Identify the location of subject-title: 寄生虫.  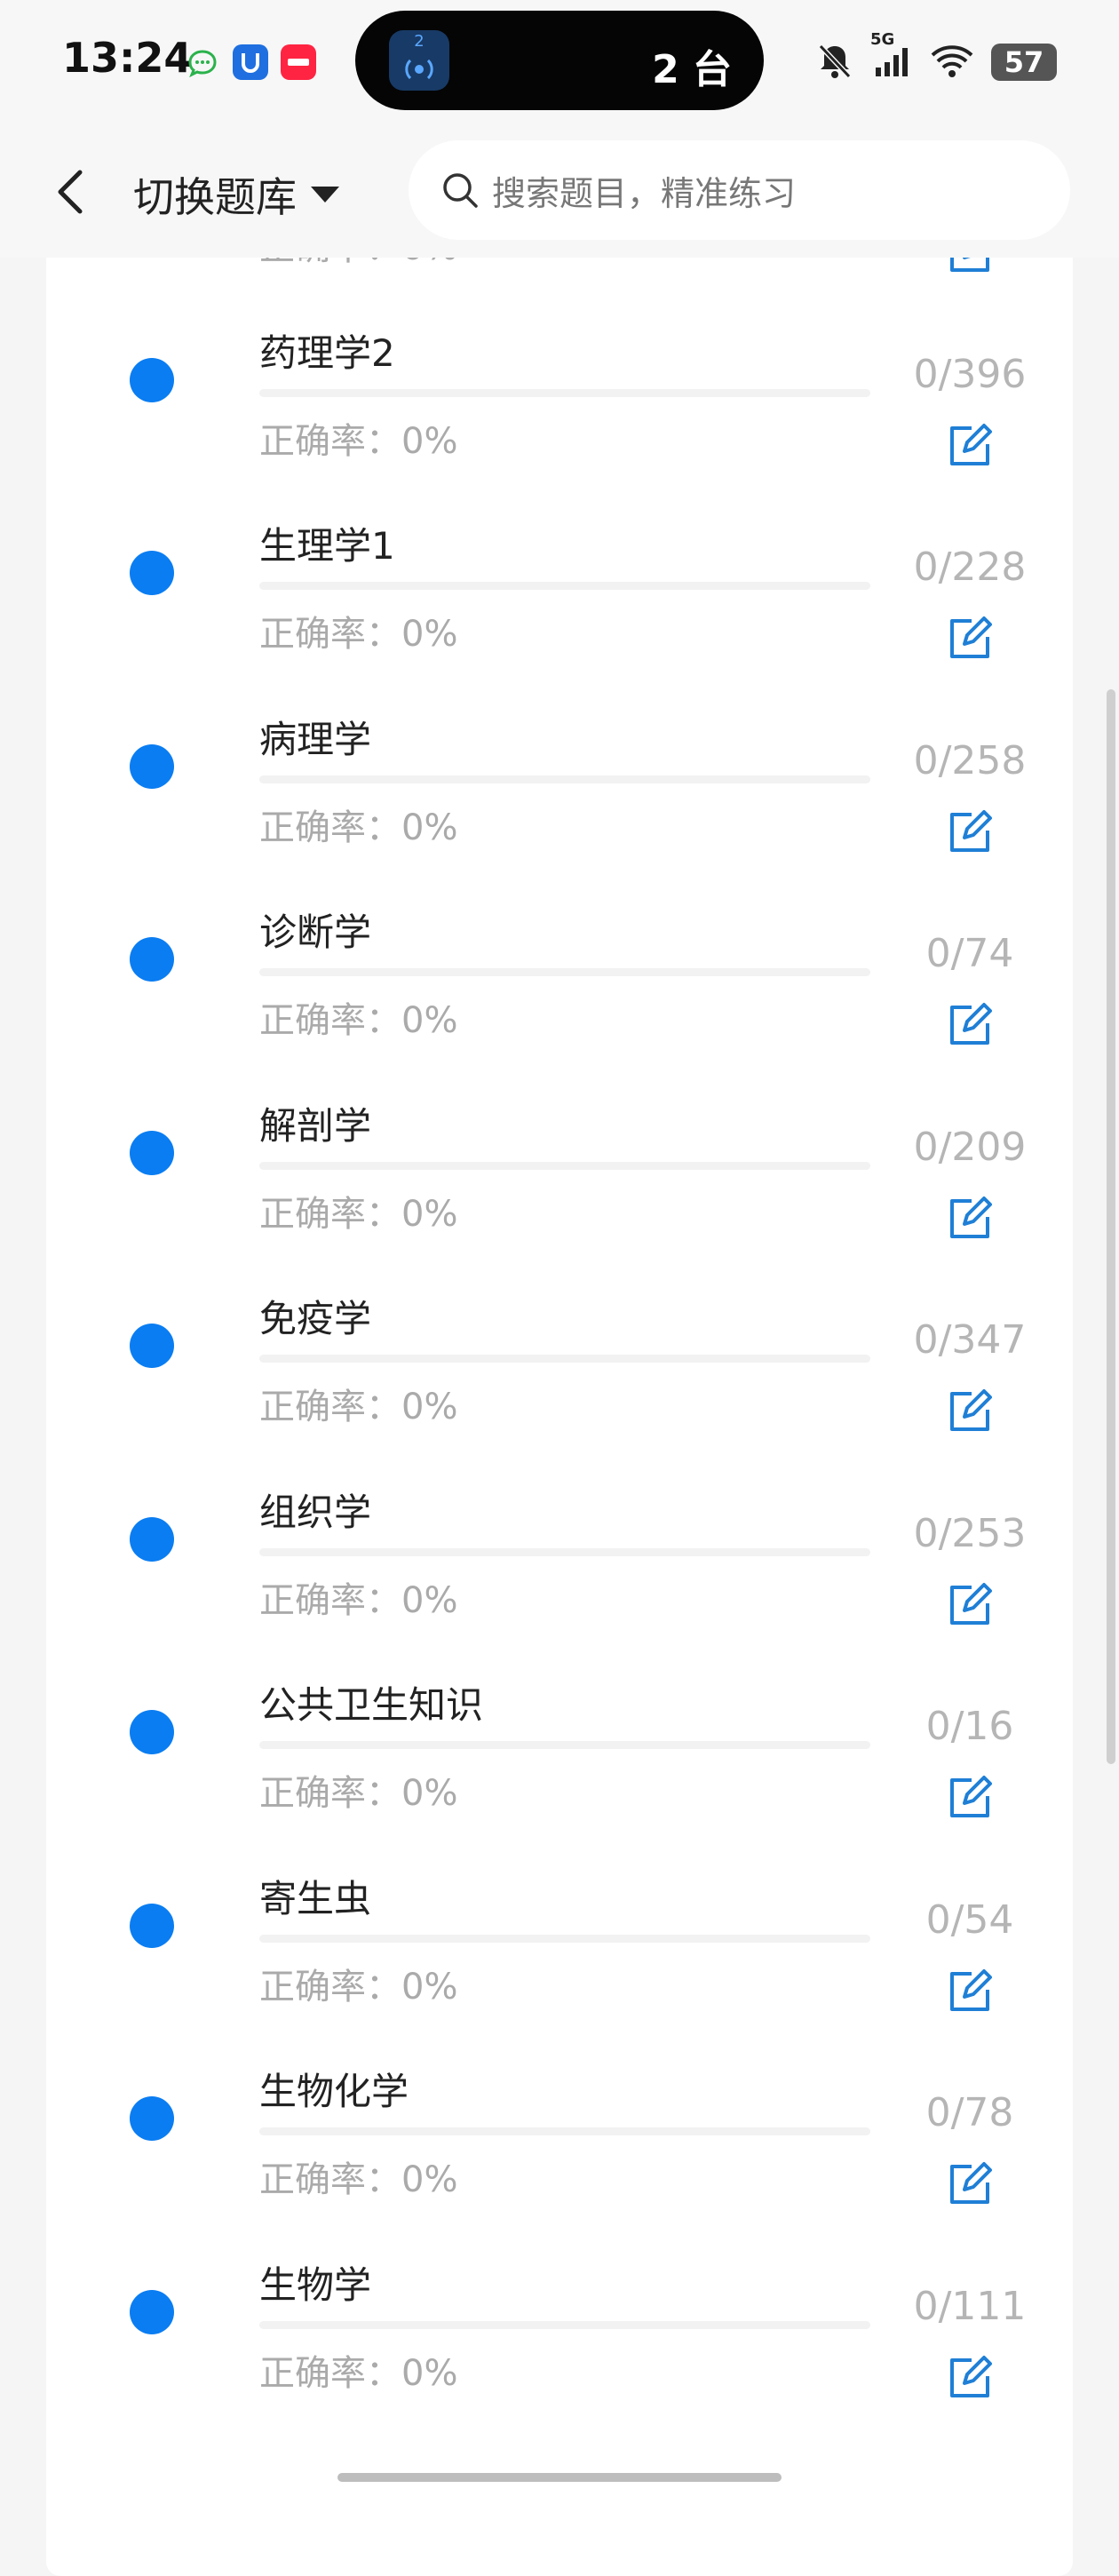
(315, 1898).